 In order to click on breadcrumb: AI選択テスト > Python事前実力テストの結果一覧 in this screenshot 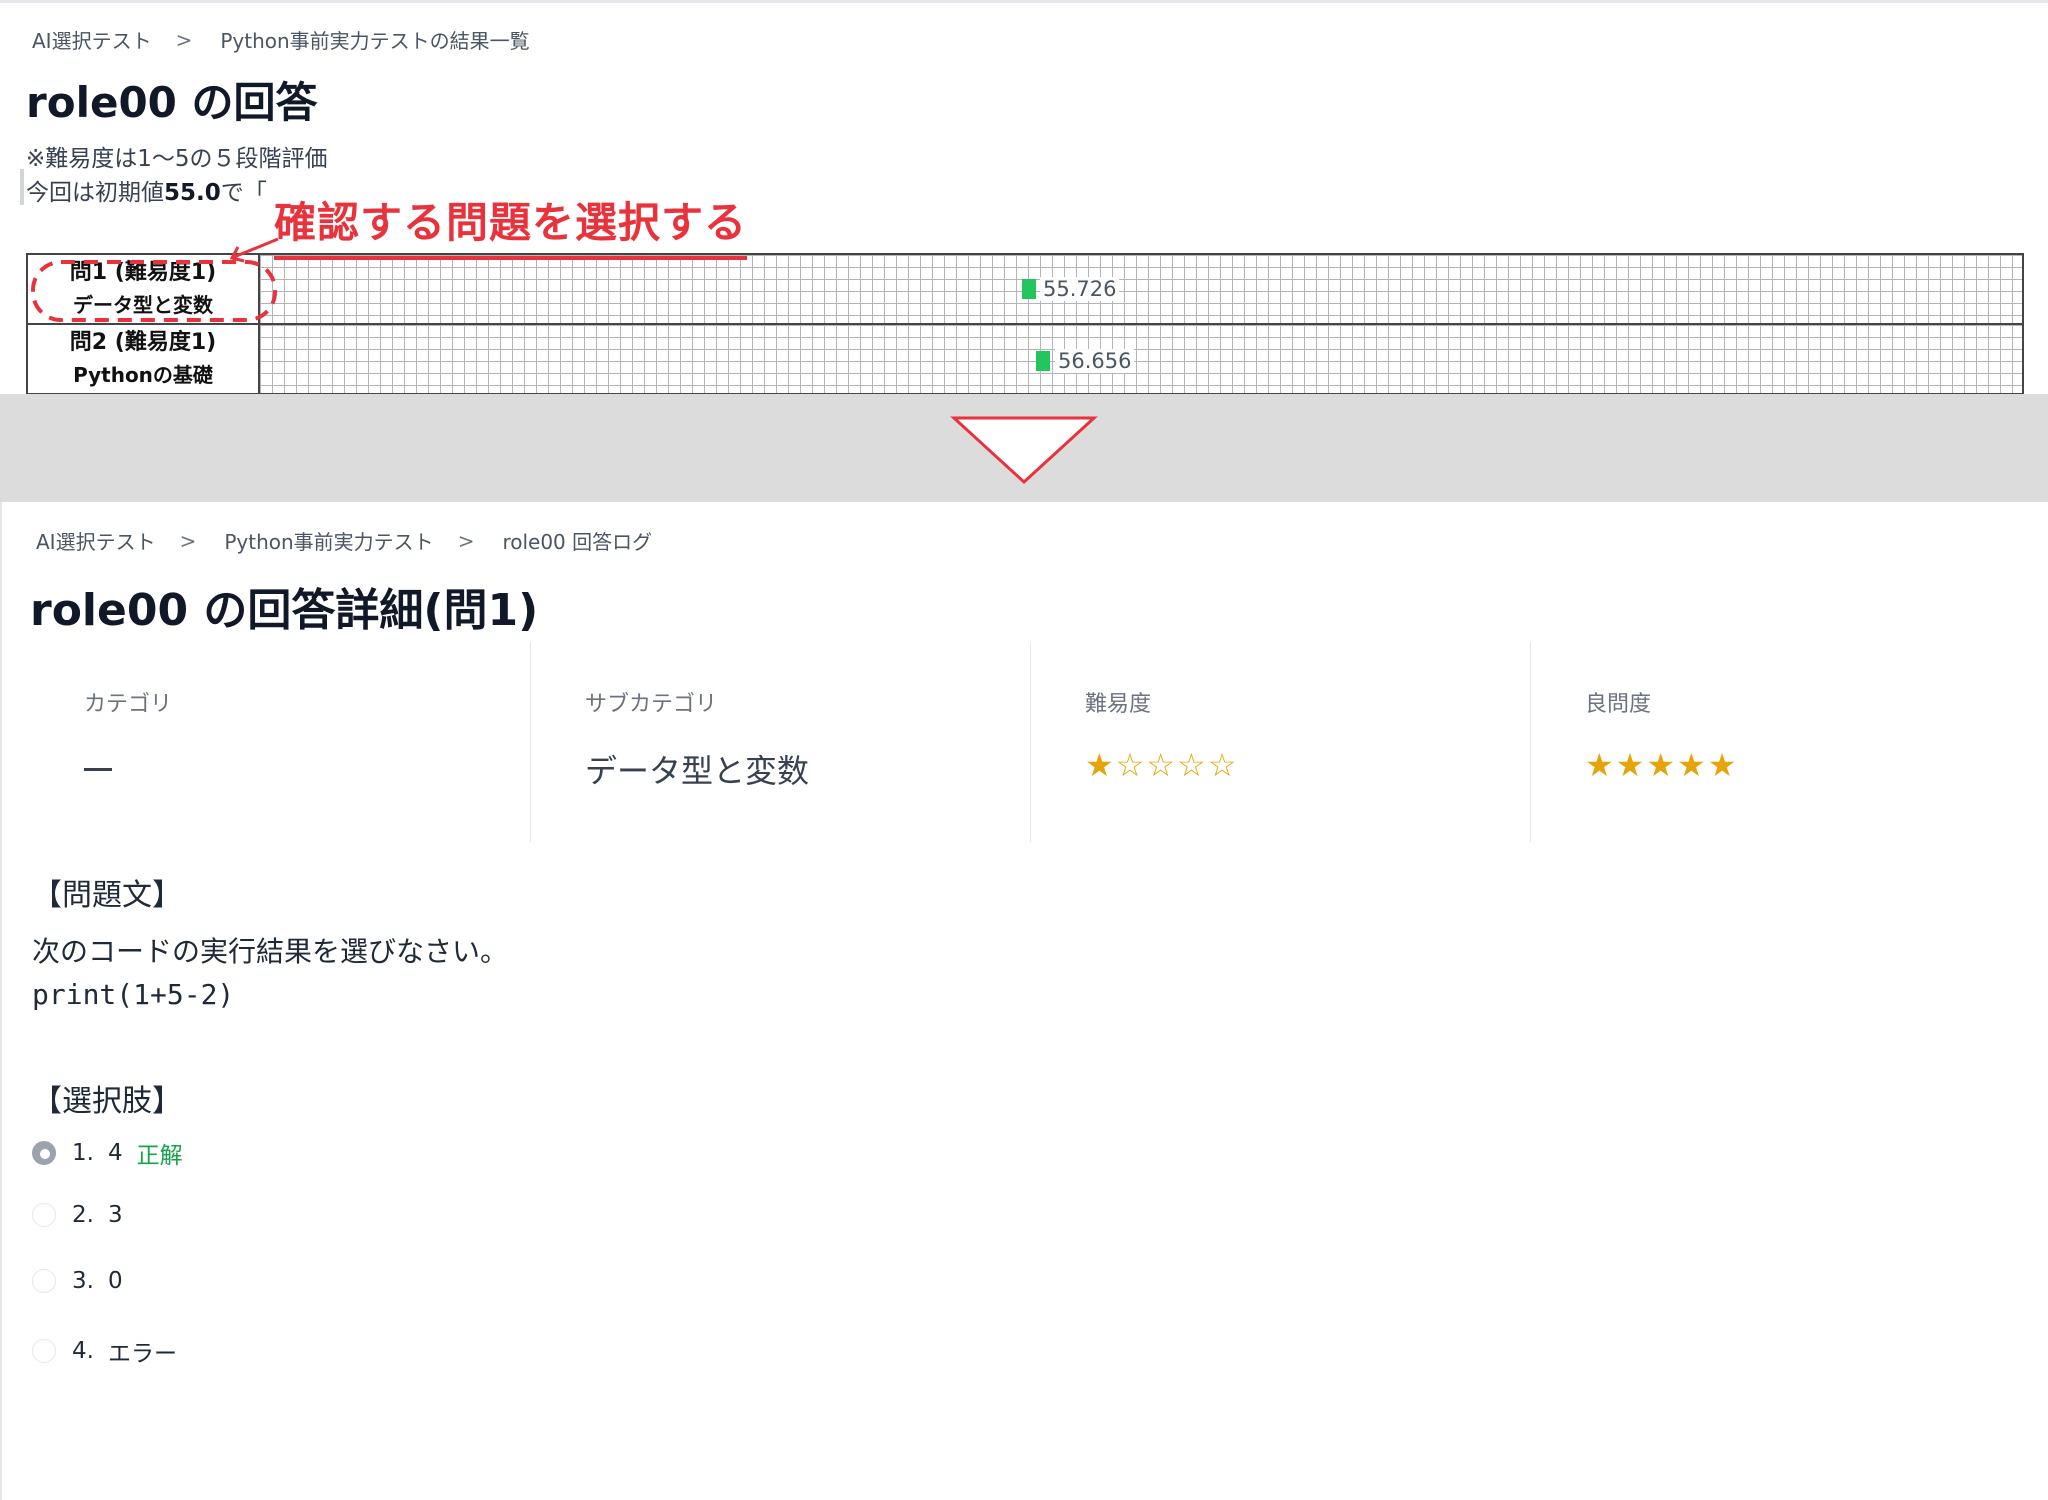, I will do `click(281, 39)`.